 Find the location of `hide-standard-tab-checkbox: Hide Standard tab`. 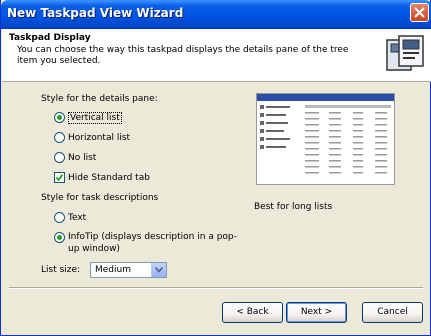

hide-standard-tab-checkbox: Hide Standard tab is located at coordinates (102, 177).